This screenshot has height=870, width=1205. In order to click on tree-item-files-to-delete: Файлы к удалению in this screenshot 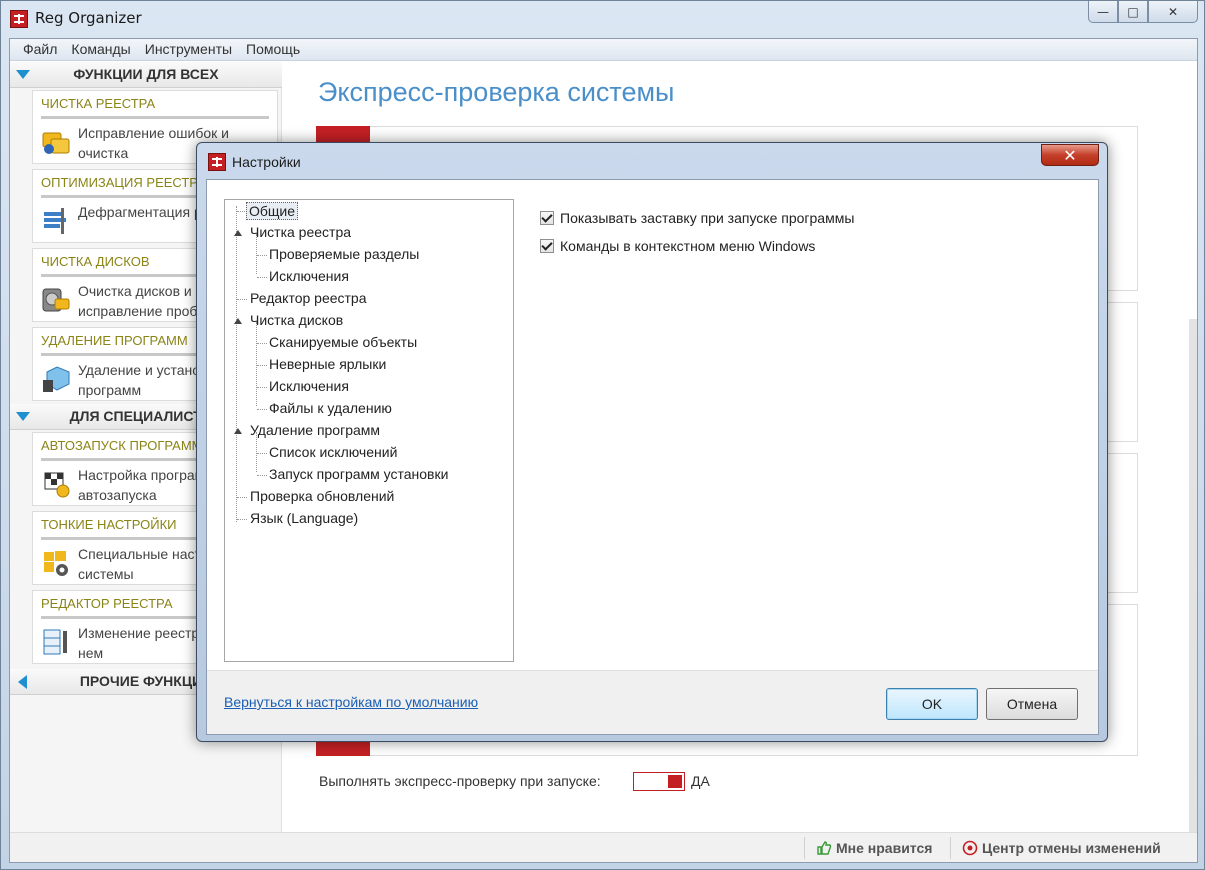, I will do `click(330, 408)`.